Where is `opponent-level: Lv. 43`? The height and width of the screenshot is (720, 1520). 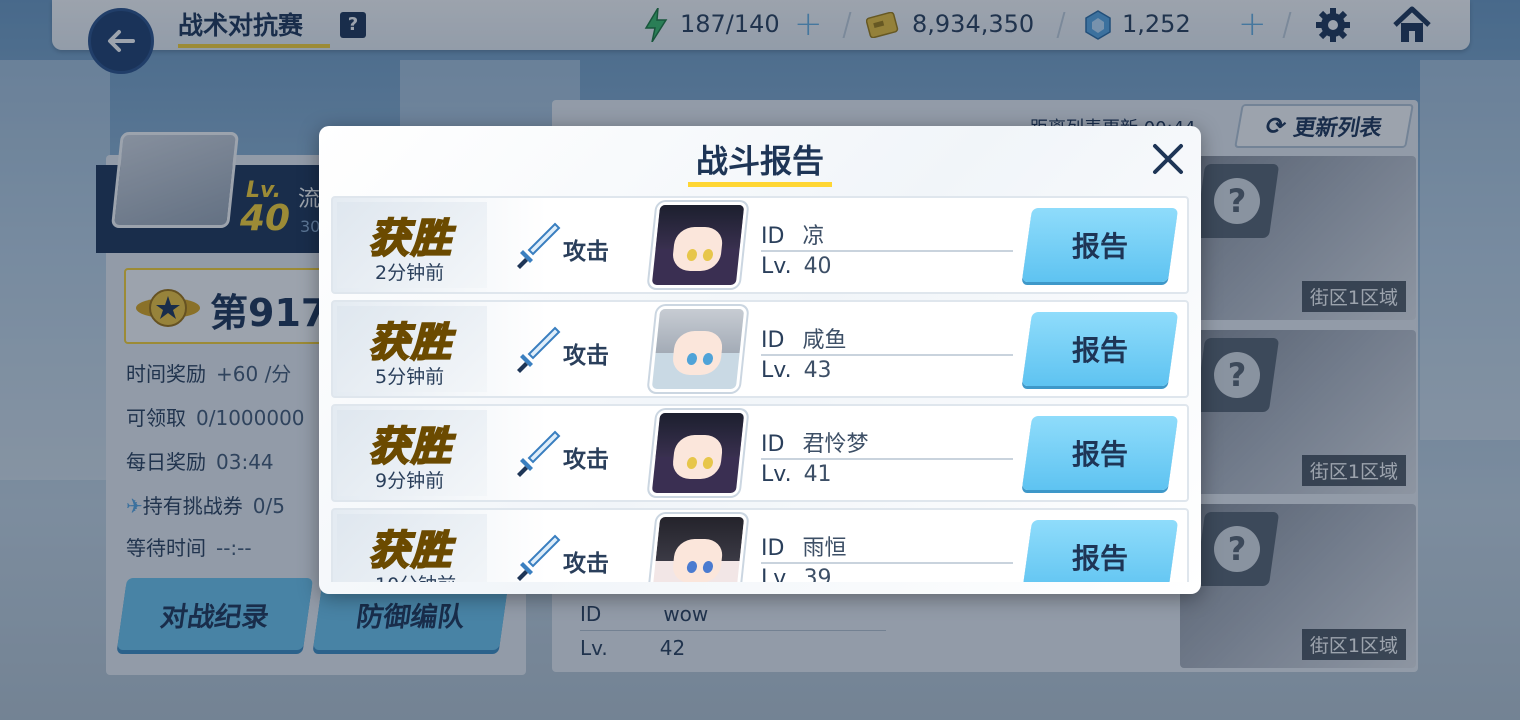
opponent-level: Lv. 43 is located at coordinates (796, 370).